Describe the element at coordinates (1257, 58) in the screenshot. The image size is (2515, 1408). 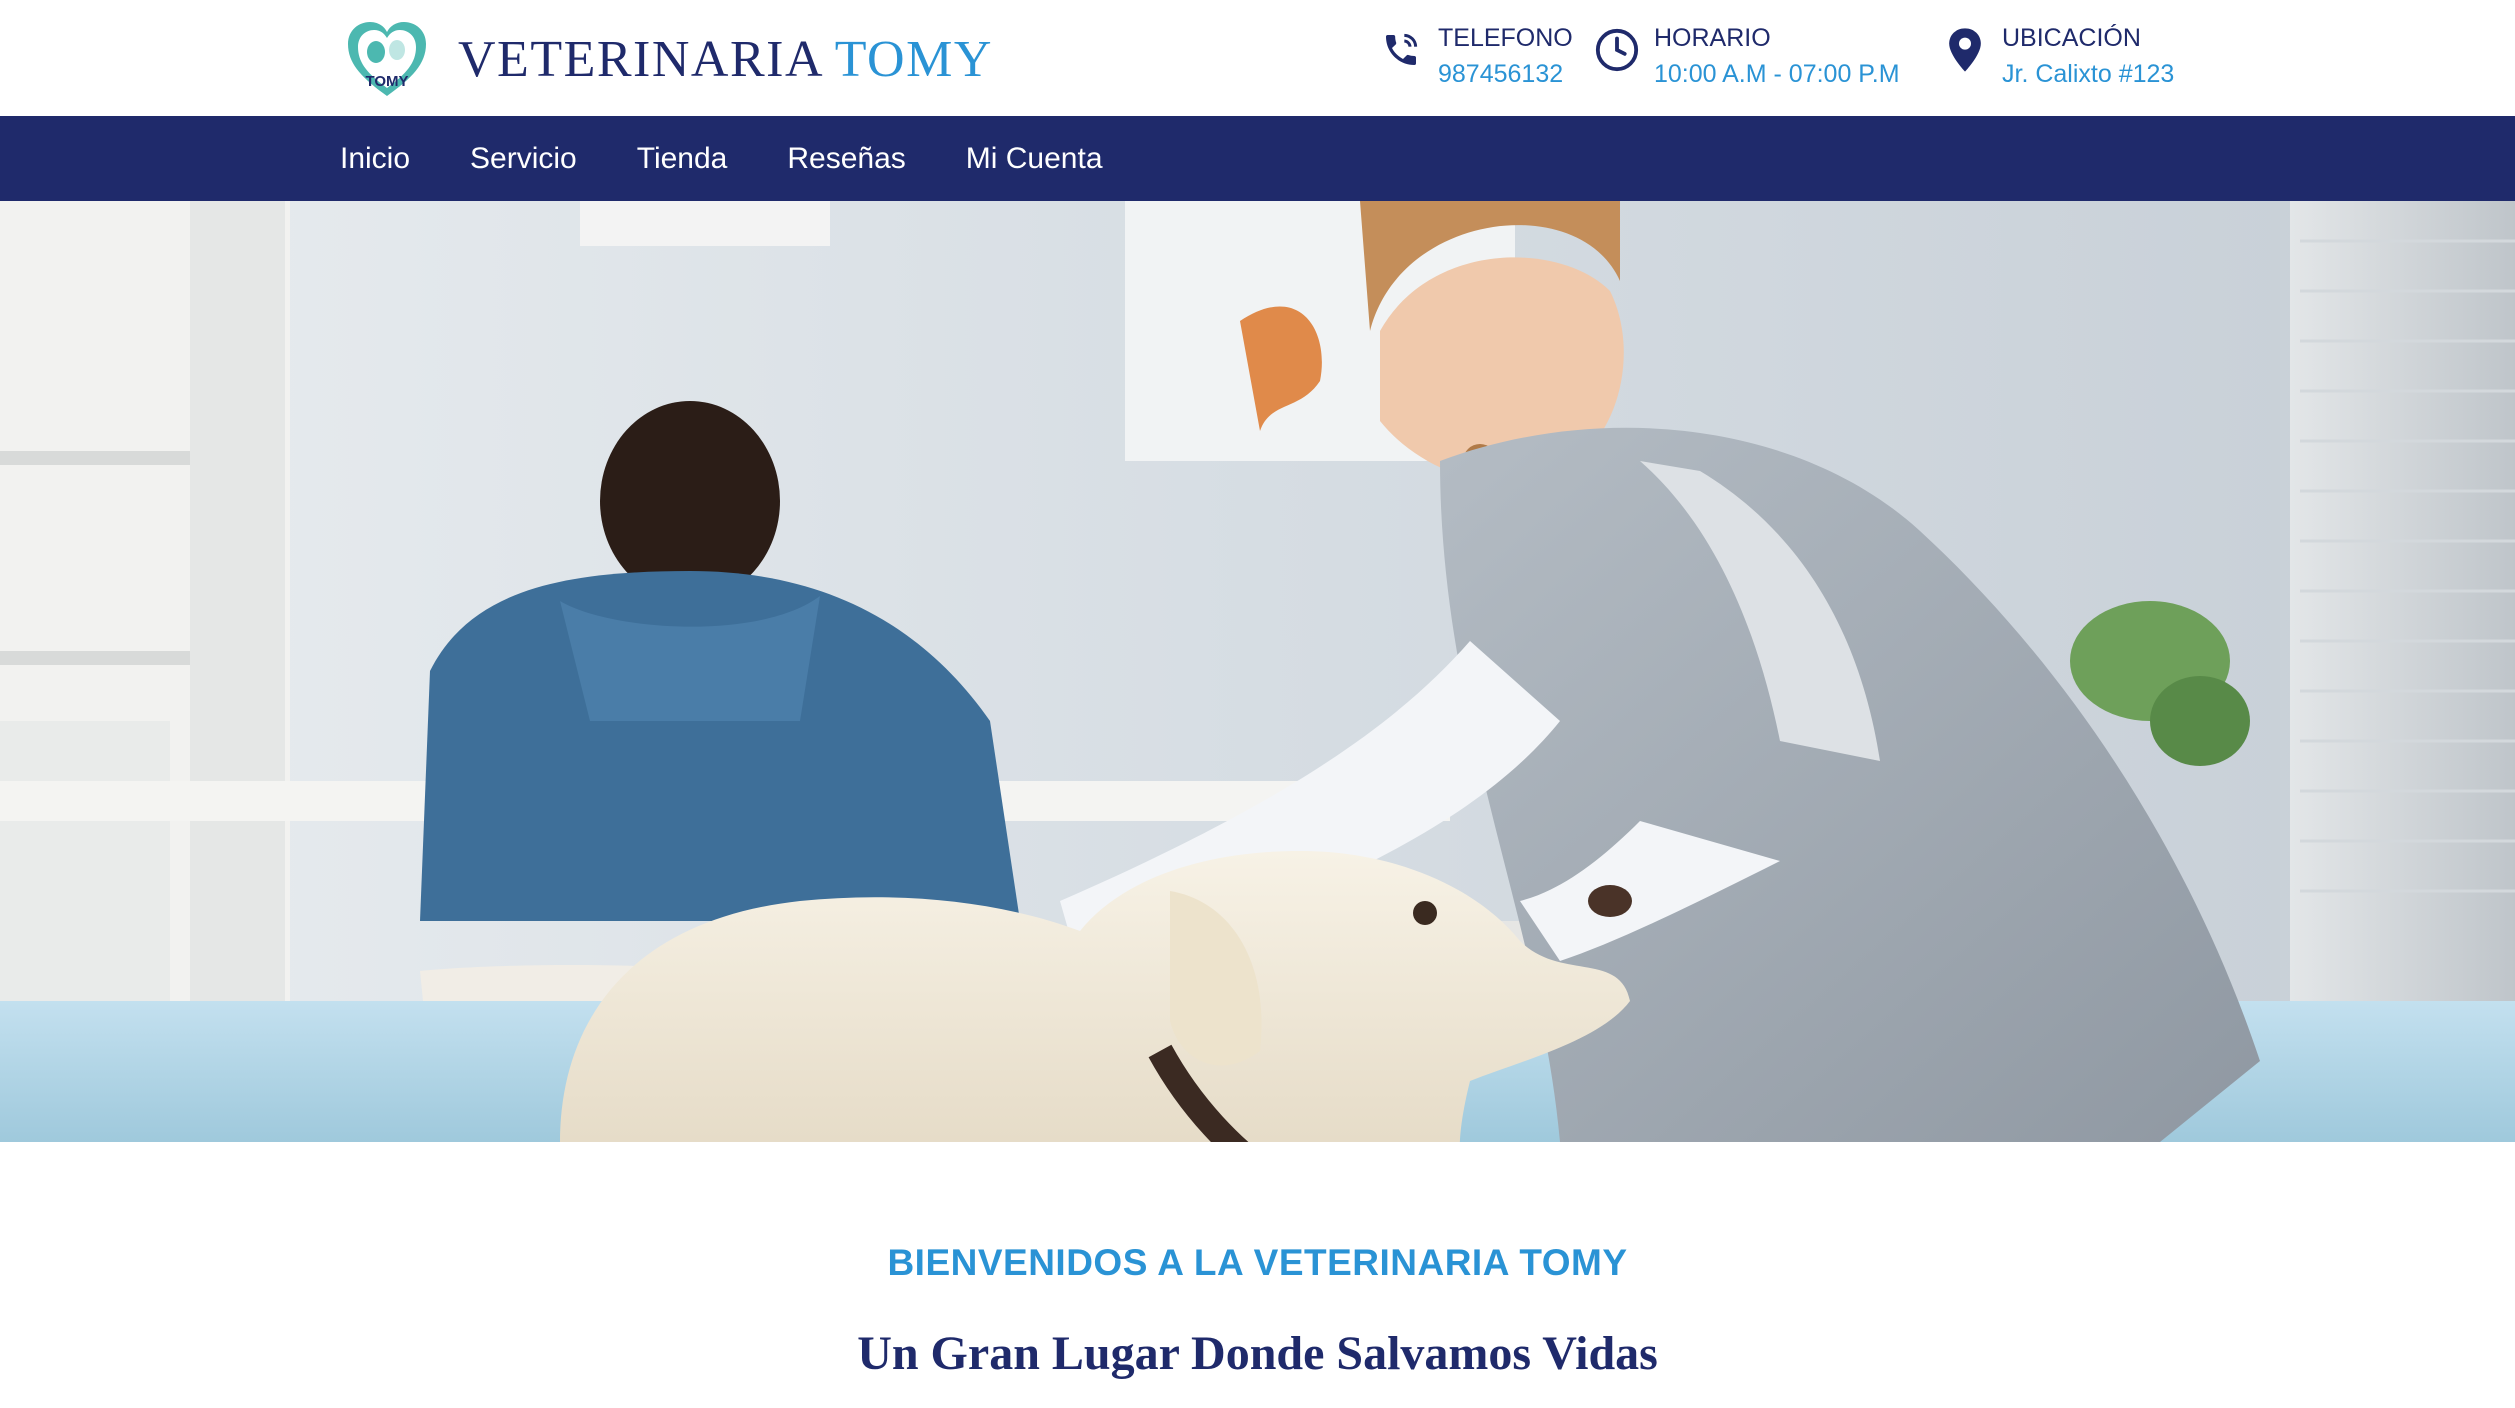
I see `top-header: TOMY VETERINARIA TOMY TELEFONO 987456132` at that location.